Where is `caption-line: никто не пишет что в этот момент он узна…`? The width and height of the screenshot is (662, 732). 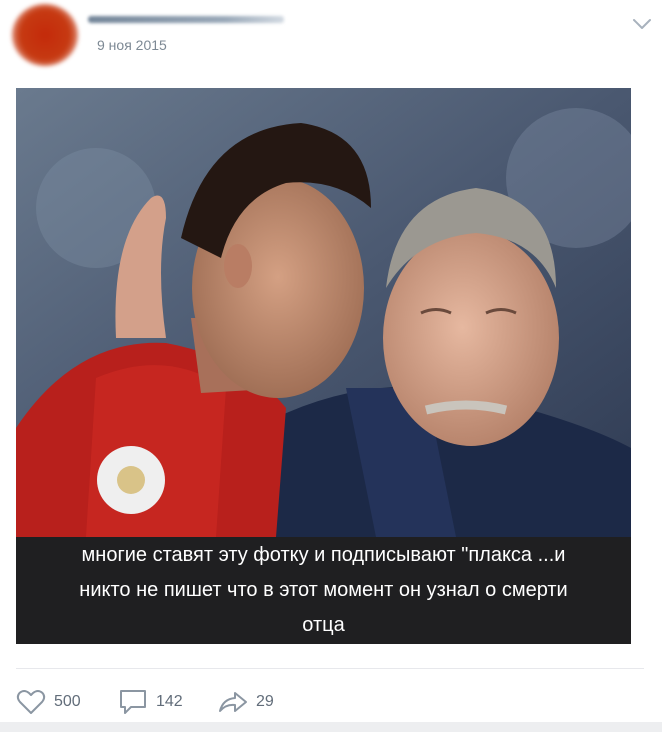 caption-line: никто не пишет что в этот момент он узна… is located at coordinates (323, 590).